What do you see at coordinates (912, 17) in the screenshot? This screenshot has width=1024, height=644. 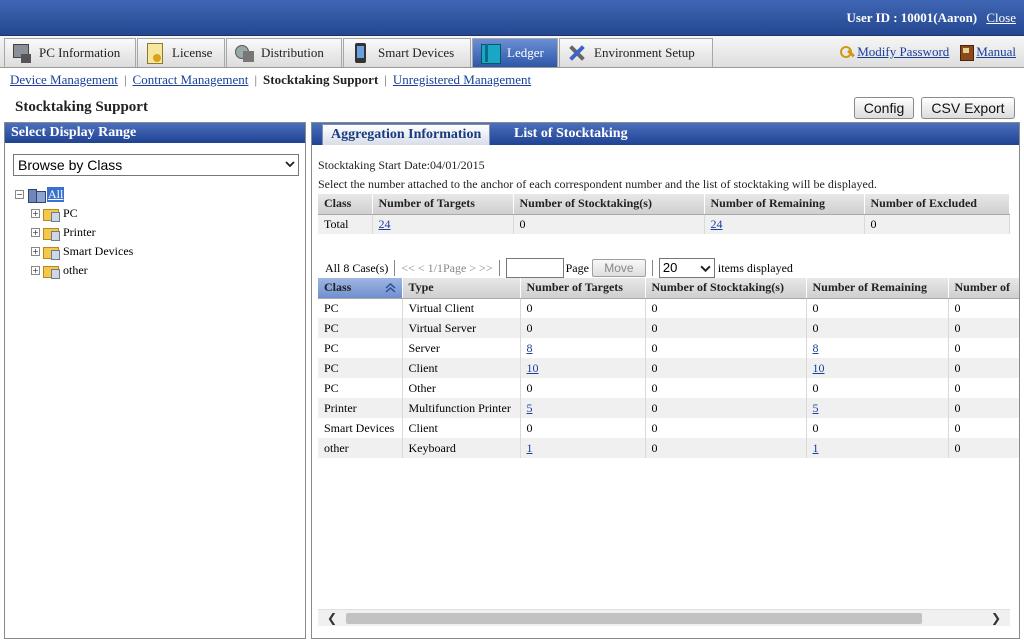 I see `user-id-label: User ID : 10001(Aaron)` at bounding box center [912, 17].